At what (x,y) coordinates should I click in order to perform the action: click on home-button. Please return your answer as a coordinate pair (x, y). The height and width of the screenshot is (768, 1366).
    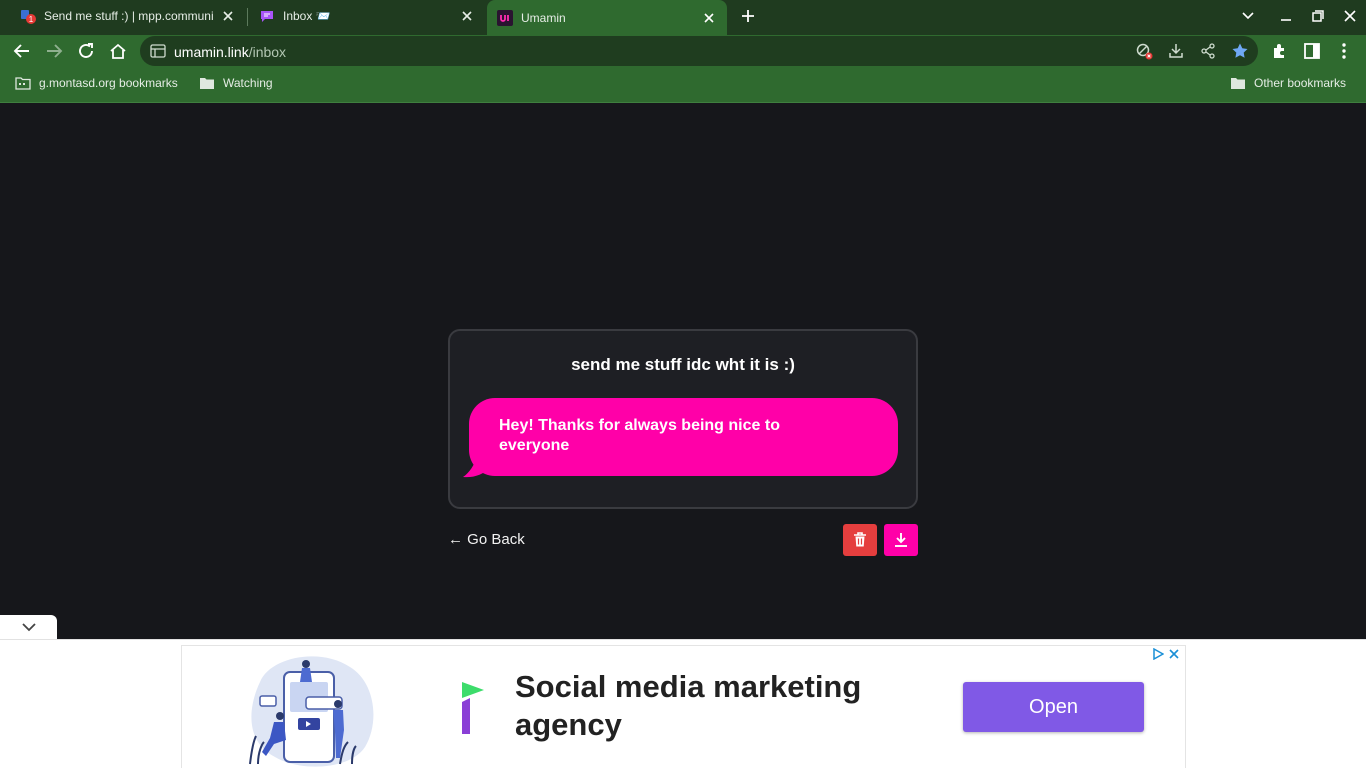
    Looking at the image, I should click on (118, 51).